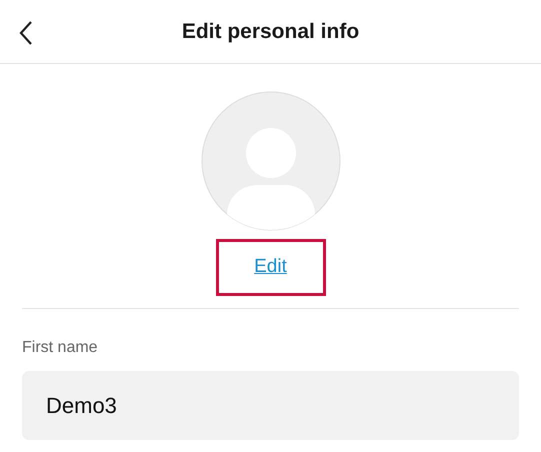 Image resolution: width=541 pixels, height=452 pixels. What do you see at coordinates (270, 405) in the screenshot?
I see `first-name-field: Demo3` at bounding box center [270, 405].